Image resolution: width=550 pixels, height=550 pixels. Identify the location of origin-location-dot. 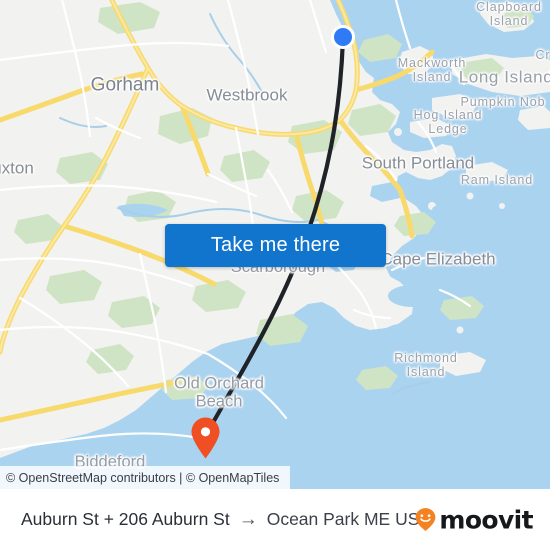
(343, 37).